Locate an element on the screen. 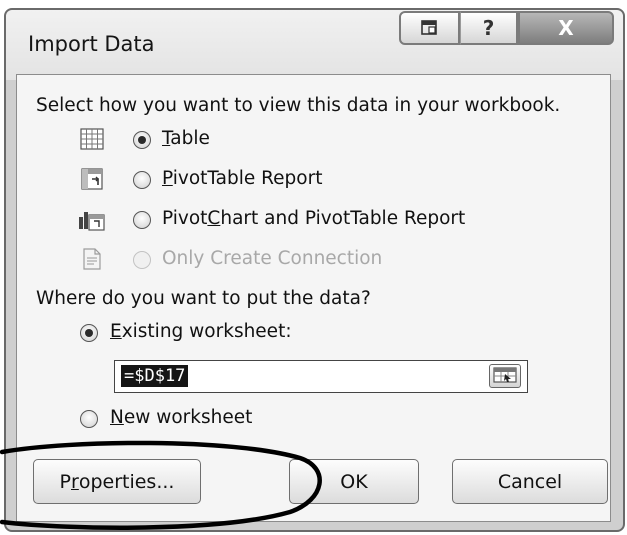  help-button: ? is located at coordinates (489, 28).